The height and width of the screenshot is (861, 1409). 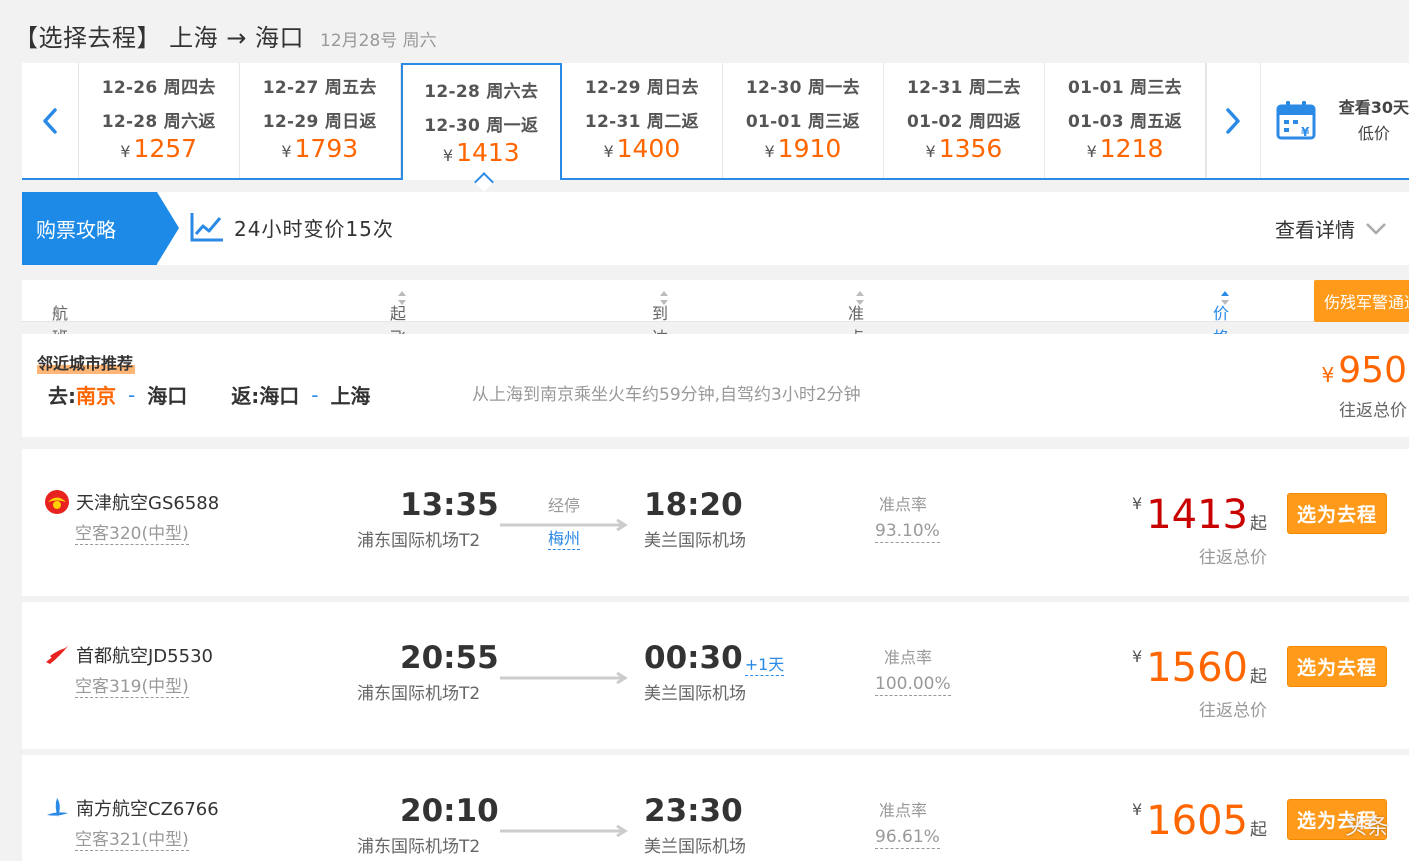 I want to click on low-price-calendar: ¥ 查看30天 低价, so click(x=1335, y=120).